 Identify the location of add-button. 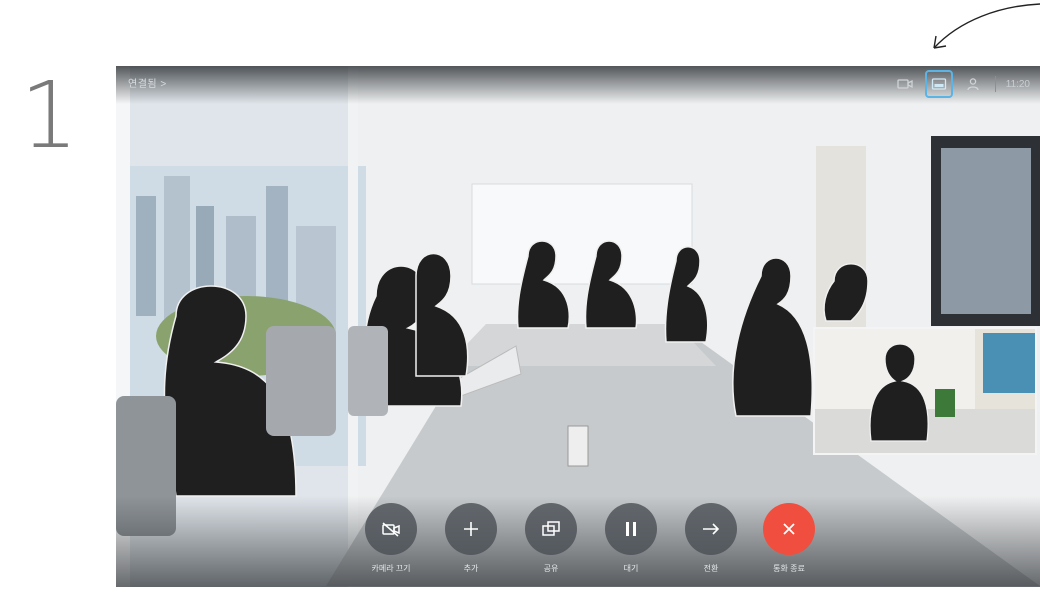
(471, 529).